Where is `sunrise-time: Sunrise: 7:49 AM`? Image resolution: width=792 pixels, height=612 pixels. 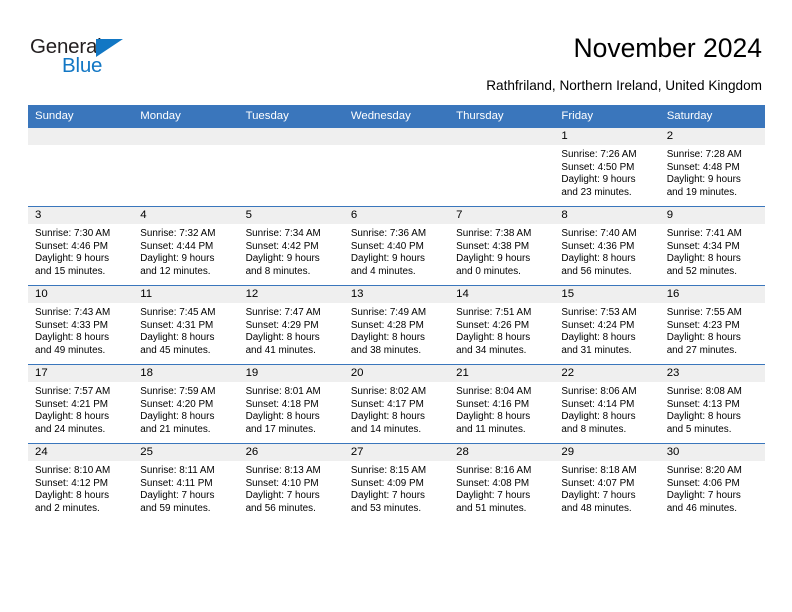
sunrise-time: Sunrise: 7:49 AM is located at coordinates (388, 312).